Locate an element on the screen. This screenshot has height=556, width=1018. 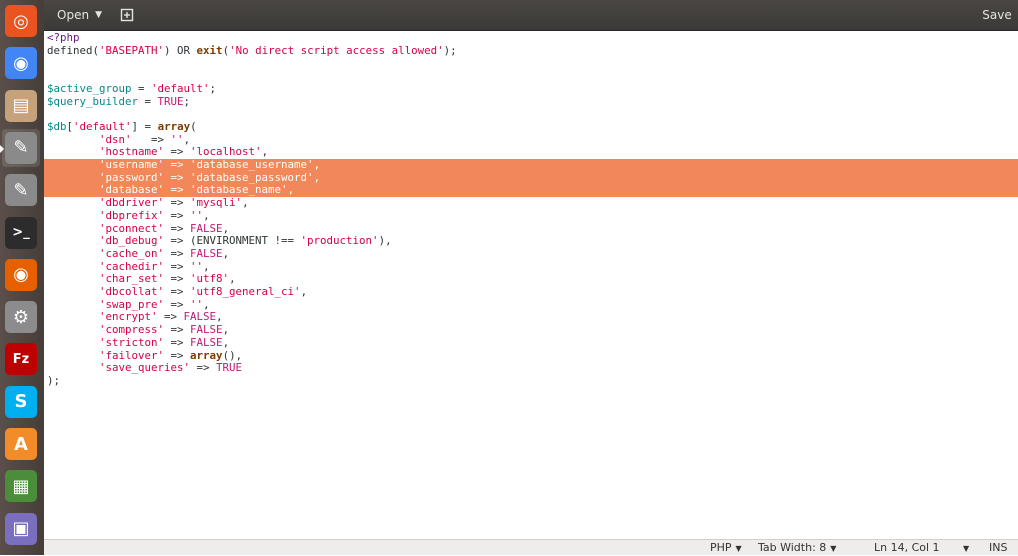
launcher-item: A is located at coordinates (21, 444).